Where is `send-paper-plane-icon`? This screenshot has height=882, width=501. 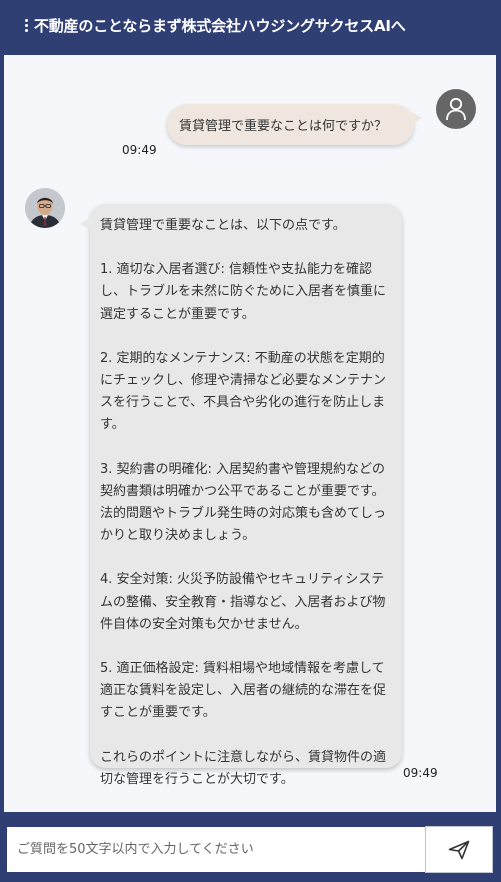 send-paper-plane-icon is located at coordinates (459, 849).